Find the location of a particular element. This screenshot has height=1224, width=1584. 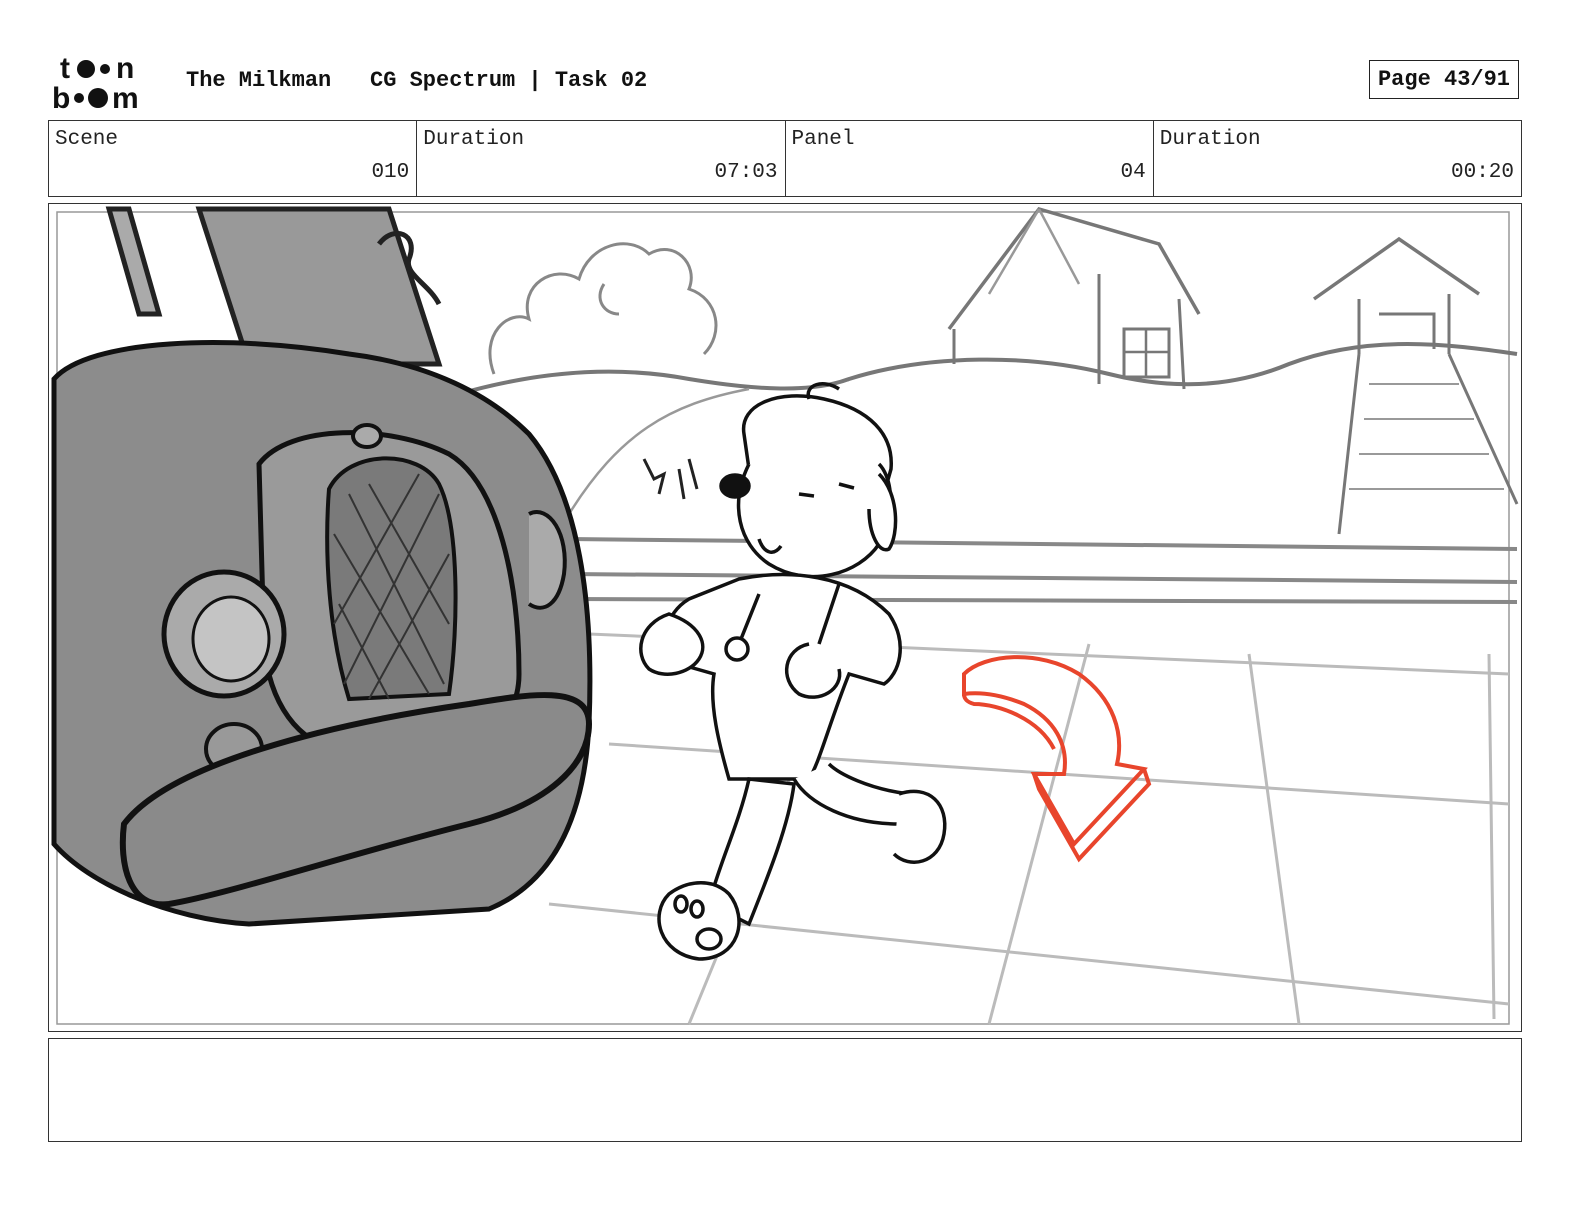

panel-duration-label: Duration is located at coordinates (1210, 139).